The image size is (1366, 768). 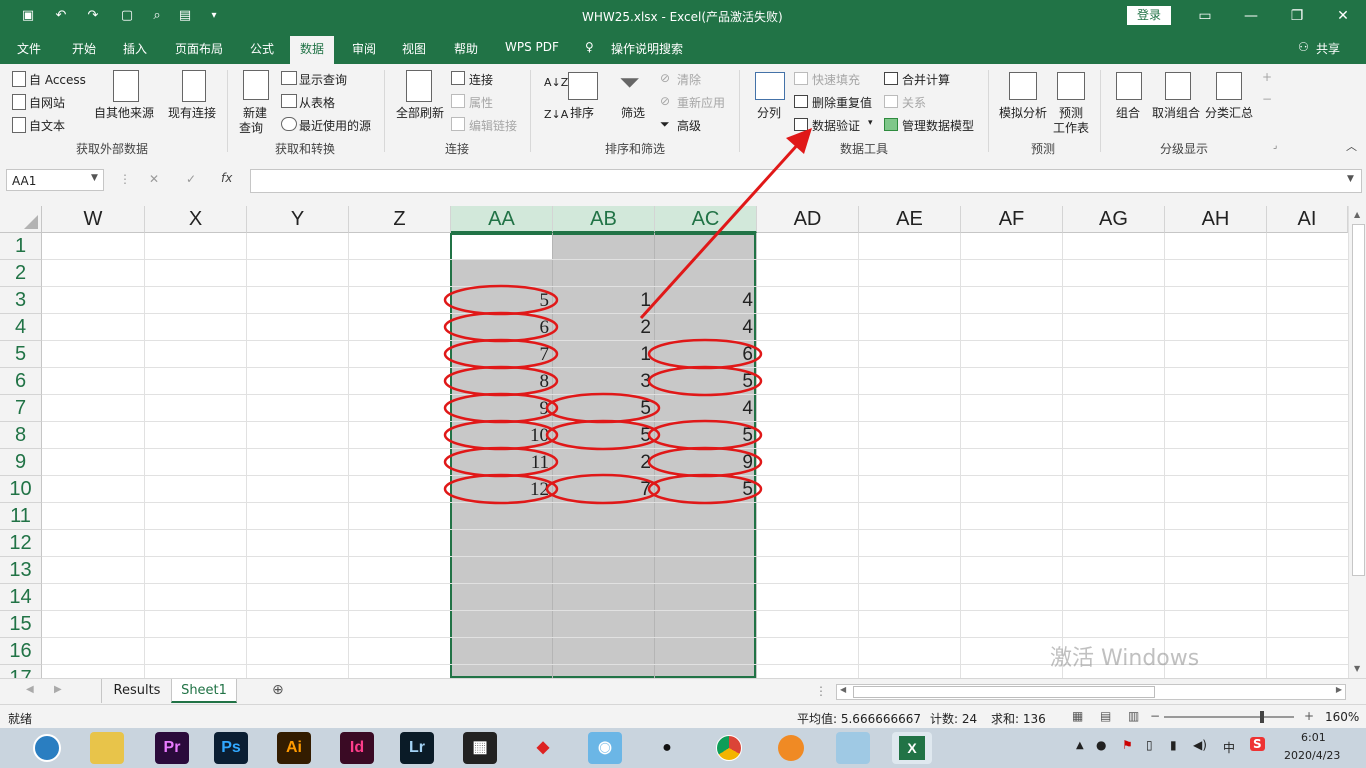 What do you see at coordinates (791, 748) in the screenshot?
I see `browser-icon` at bounding box center [791, 748].